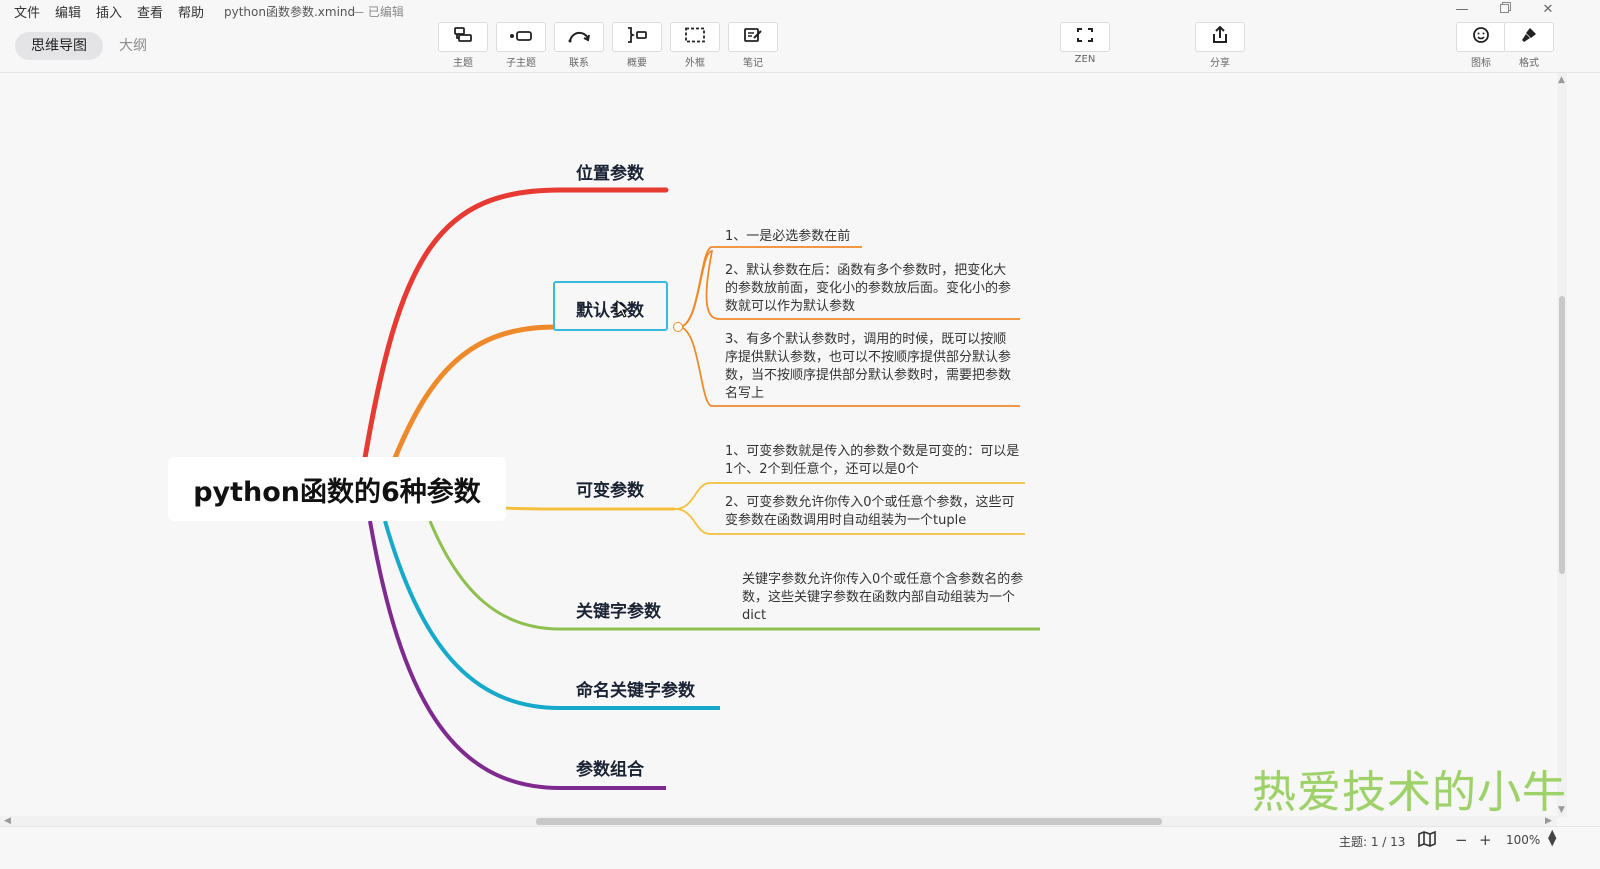  What do you see at coordinates (610, 488) in the screenshot?
I see `branch-topic-varargs: 可变参数` at bounding box center [610, 488].